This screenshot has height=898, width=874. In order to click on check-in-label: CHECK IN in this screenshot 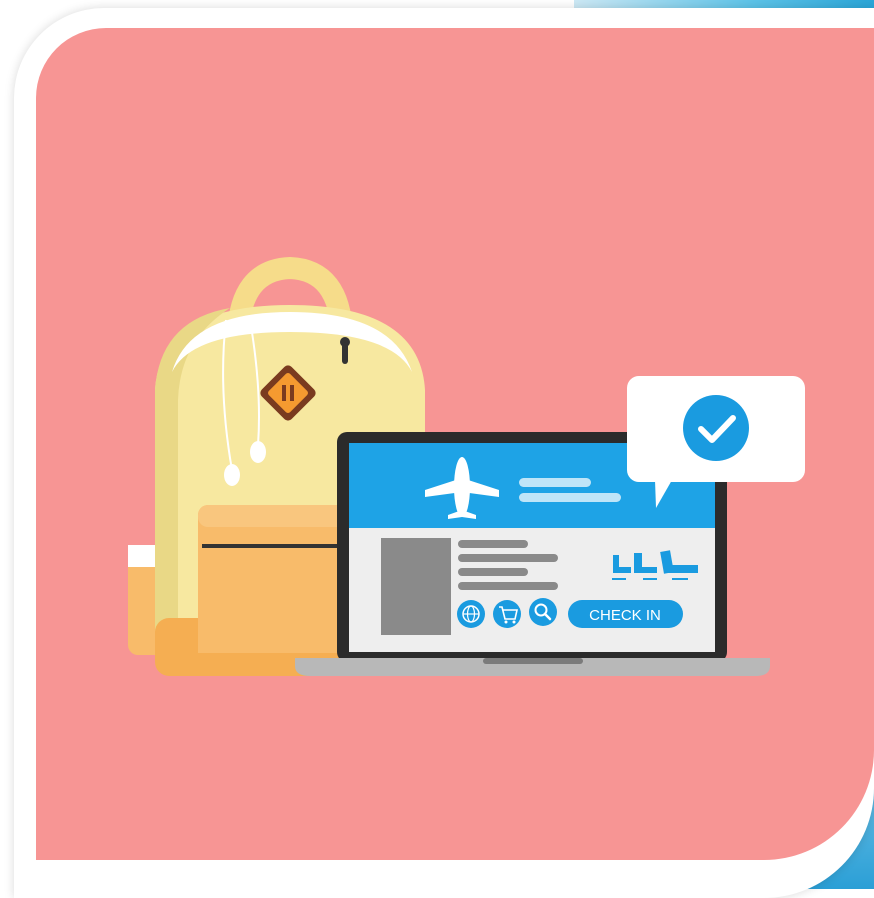, I will do `click(625, 615)`.